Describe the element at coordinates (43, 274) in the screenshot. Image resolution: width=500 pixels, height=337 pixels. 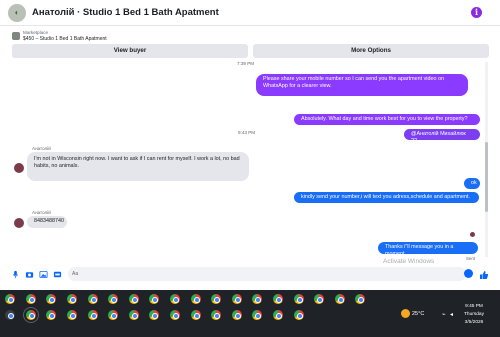
I see `image-icon` at that location.